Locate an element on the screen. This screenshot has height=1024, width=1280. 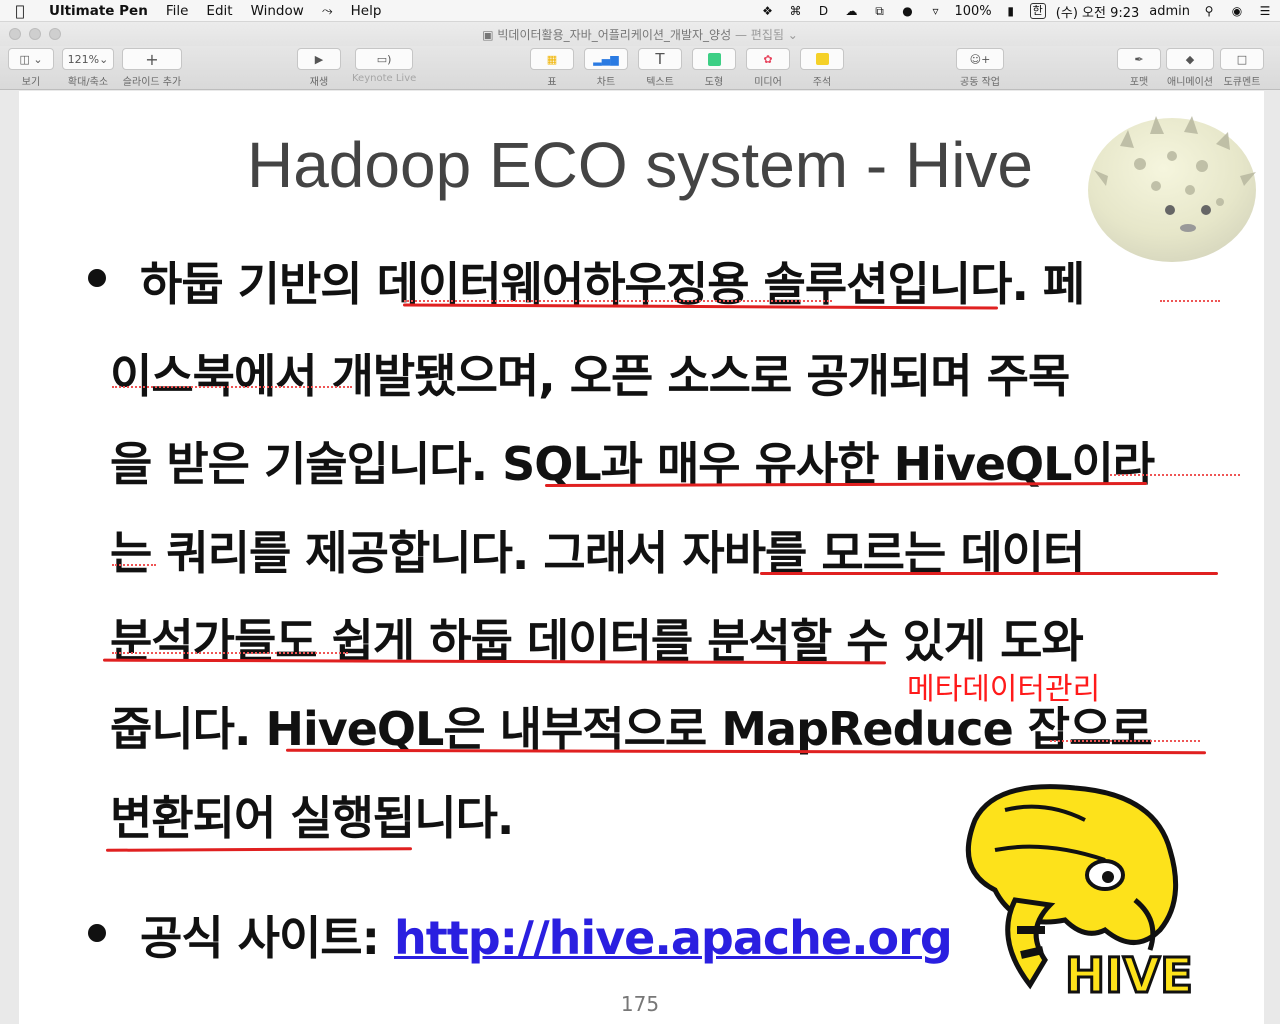
red-underline-annotation is located at coordinates (989, 573).